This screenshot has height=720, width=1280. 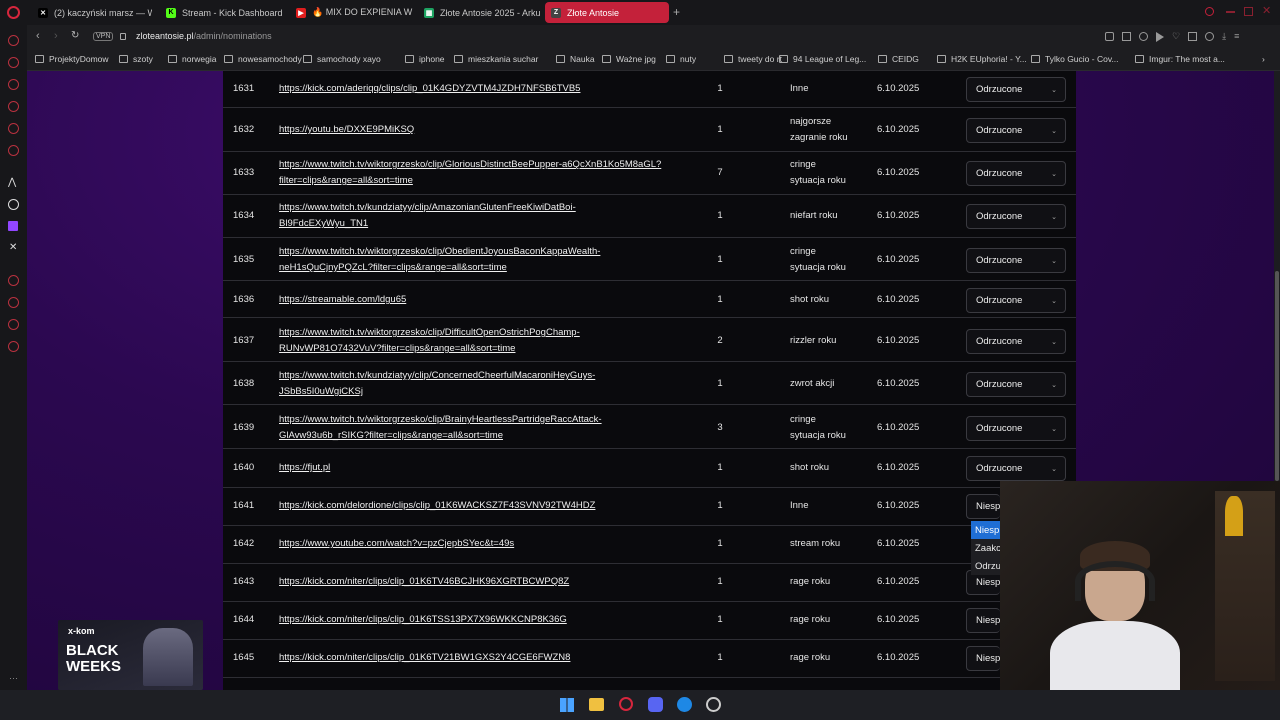 I want to click on nomination-link: https://youtu.be/DXXE9PMiKSQ, so click(x=494, y=130).